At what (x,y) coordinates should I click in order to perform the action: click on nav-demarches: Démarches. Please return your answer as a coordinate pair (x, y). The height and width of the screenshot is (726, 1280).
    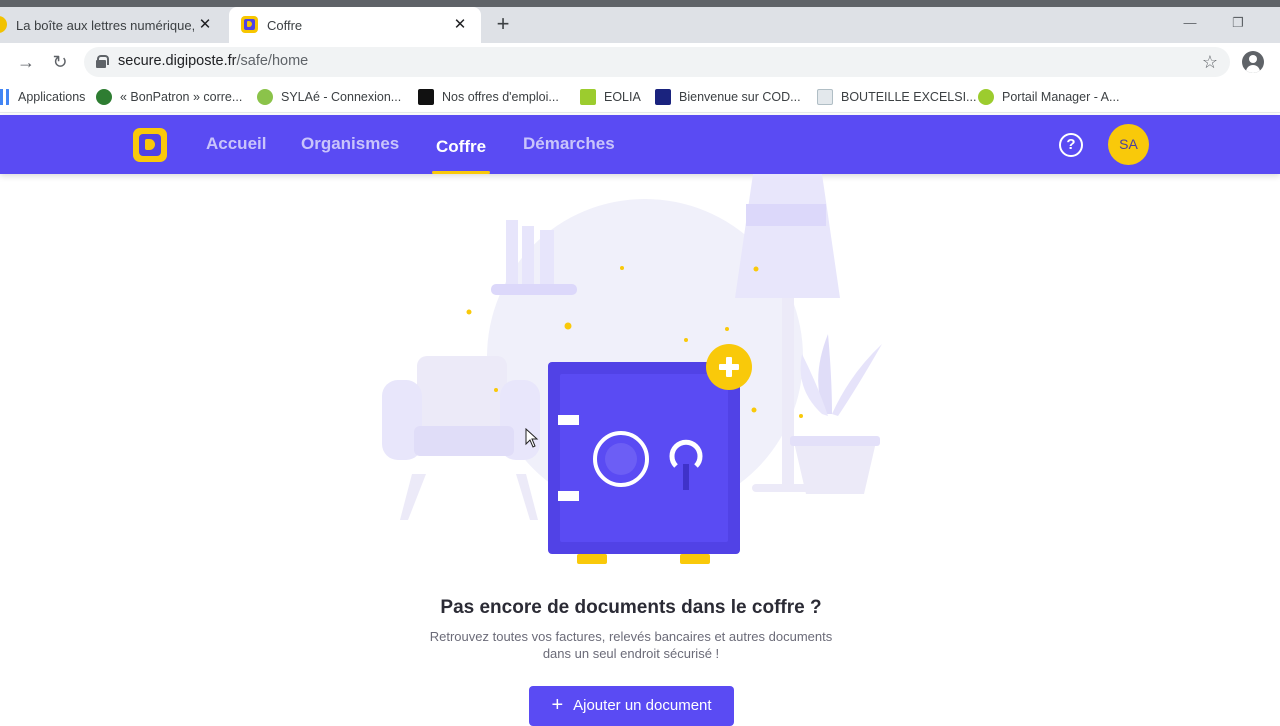
    Looking at the image, I should click on (569, 144).